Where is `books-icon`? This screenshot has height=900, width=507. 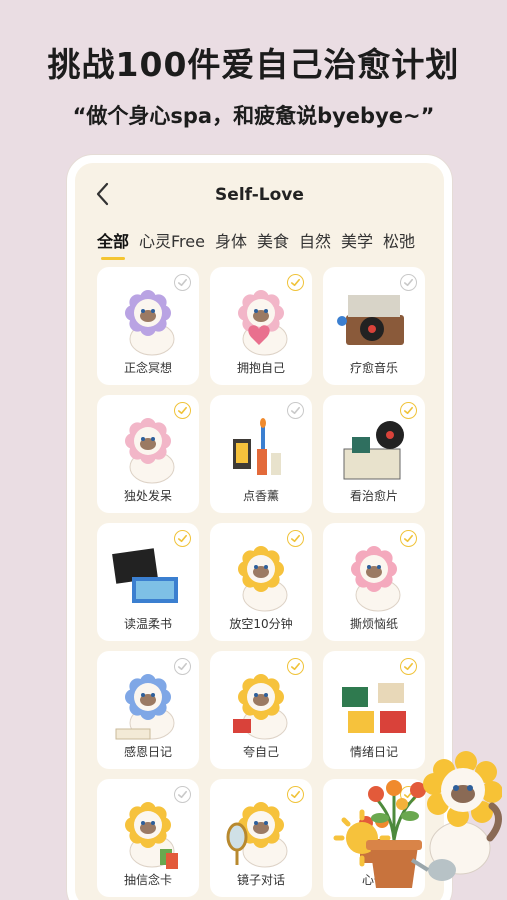
books-icon is located at coordinates (145, 575).